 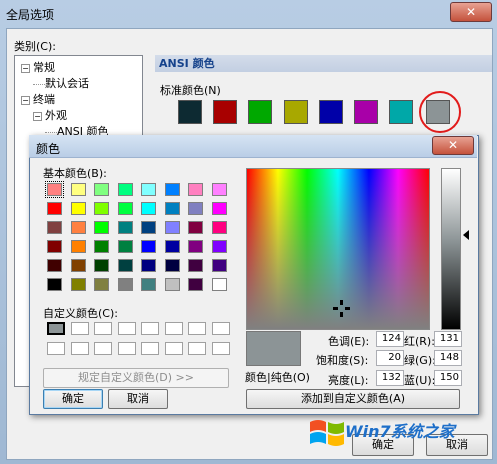 I want to click on hue-field: 124, so click(x=390, y=339).